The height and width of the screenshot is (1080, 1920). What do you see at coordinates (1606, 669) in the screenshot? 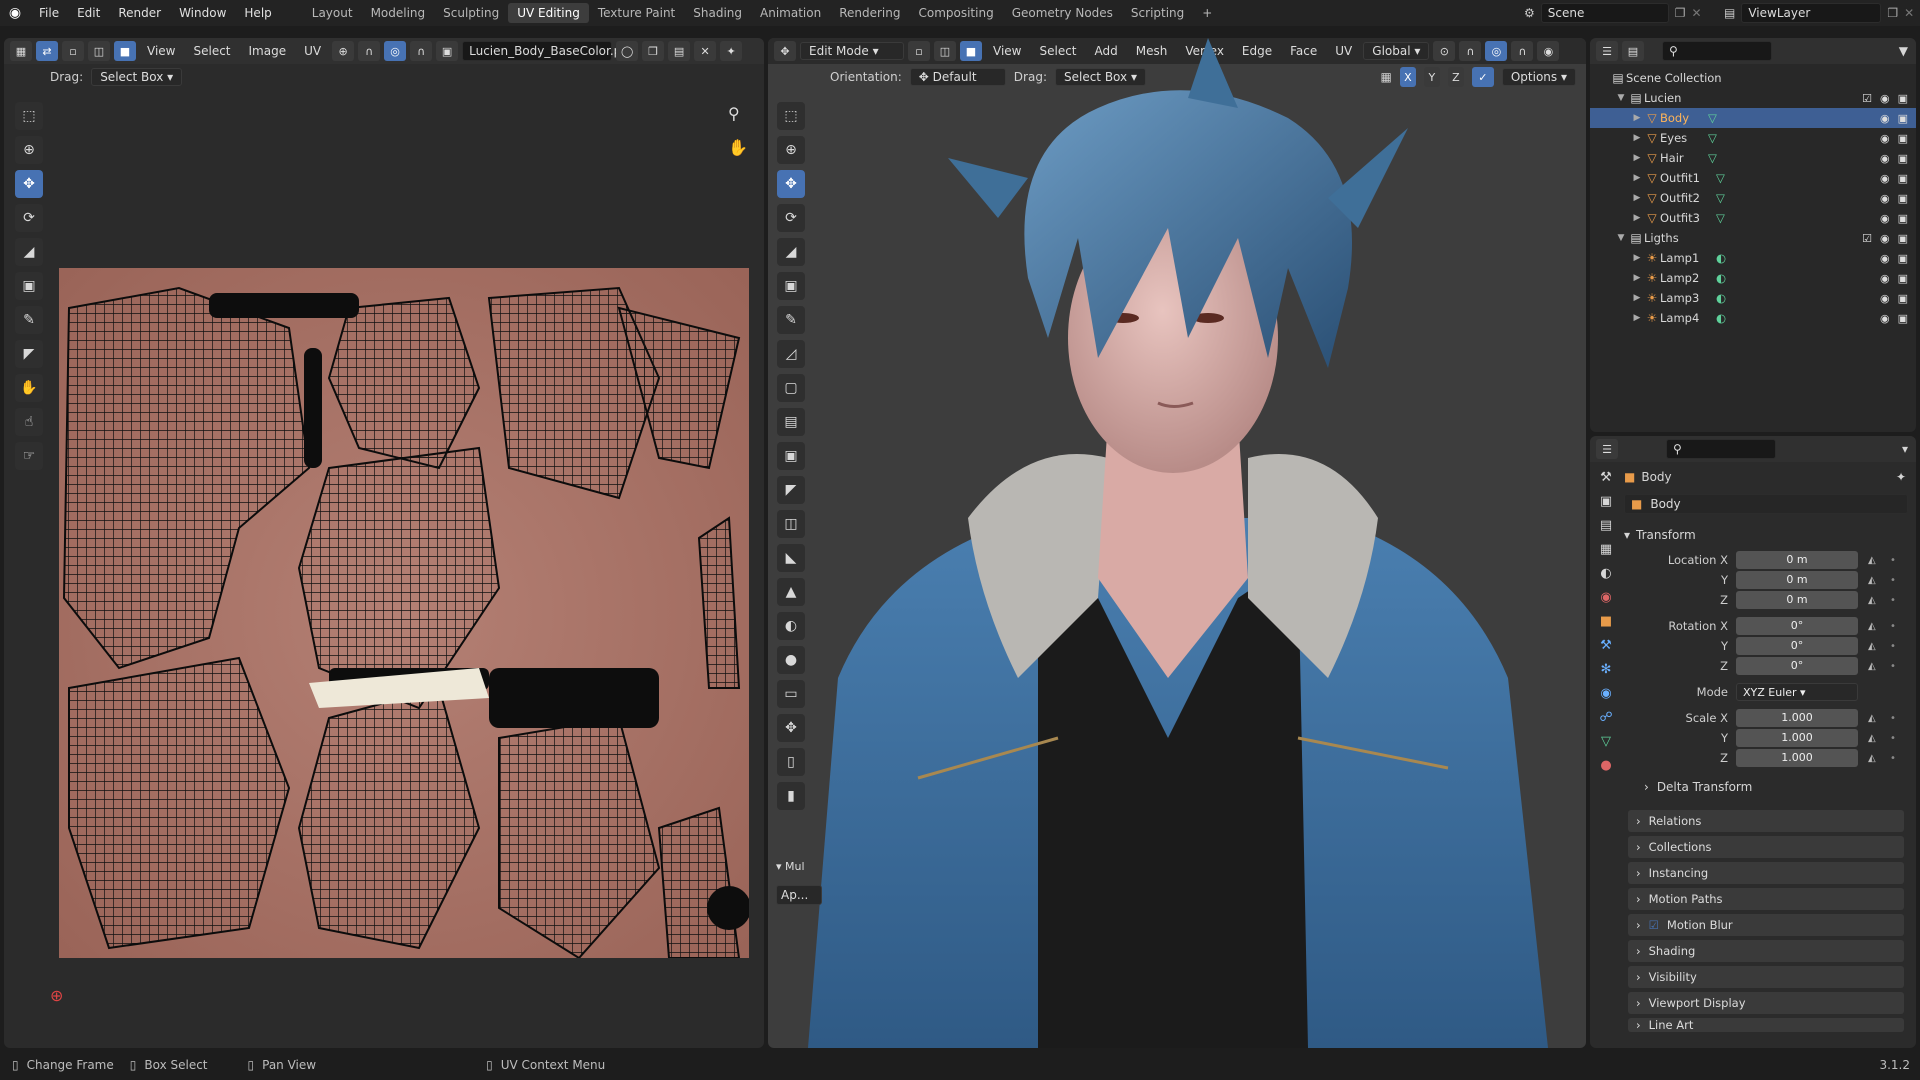
I see `particles-tab-icon: ✻` at bounding box center [1606, 669].